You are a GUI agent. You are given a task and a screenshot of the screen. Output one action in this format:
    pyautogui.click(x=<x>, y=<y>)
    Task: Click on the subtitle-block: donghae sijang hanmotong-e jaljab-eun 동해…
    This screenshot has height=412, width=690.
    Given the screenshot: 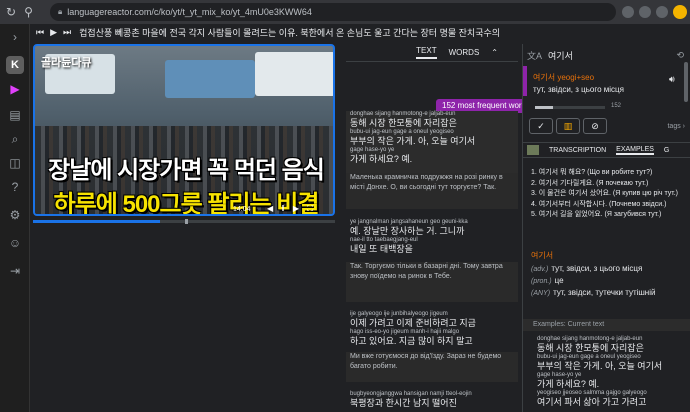 What is the action you would take?
    pyautogui.click(x=432, y=142)
    